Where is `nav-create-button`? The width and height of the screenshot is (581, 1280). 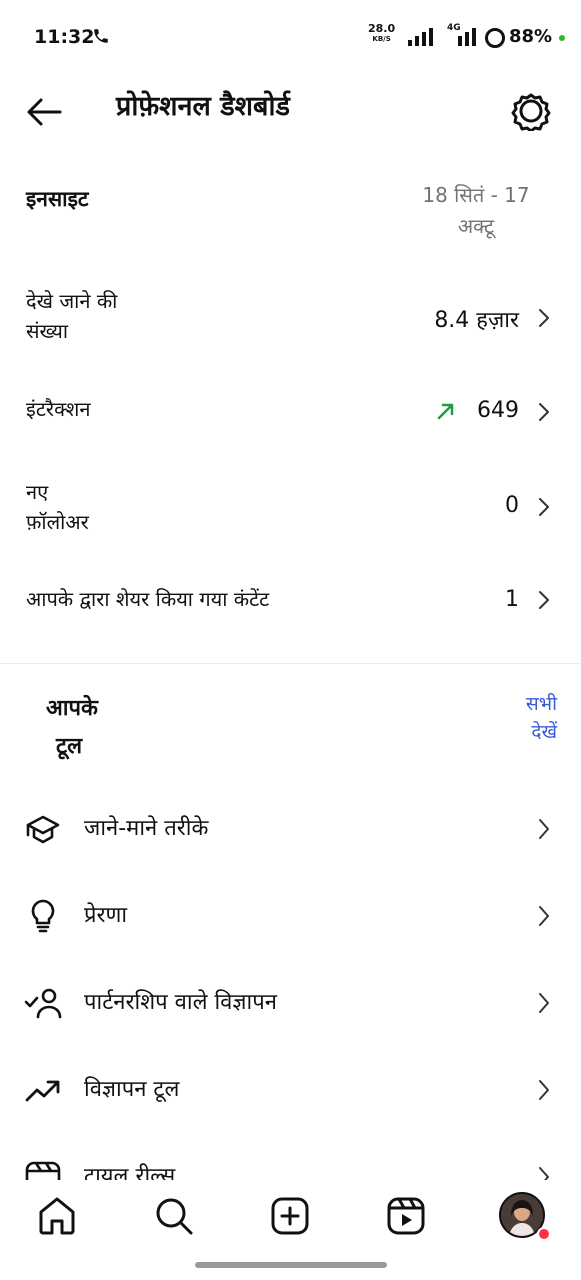 nav-create-button is located at coordinates (290, 1216).